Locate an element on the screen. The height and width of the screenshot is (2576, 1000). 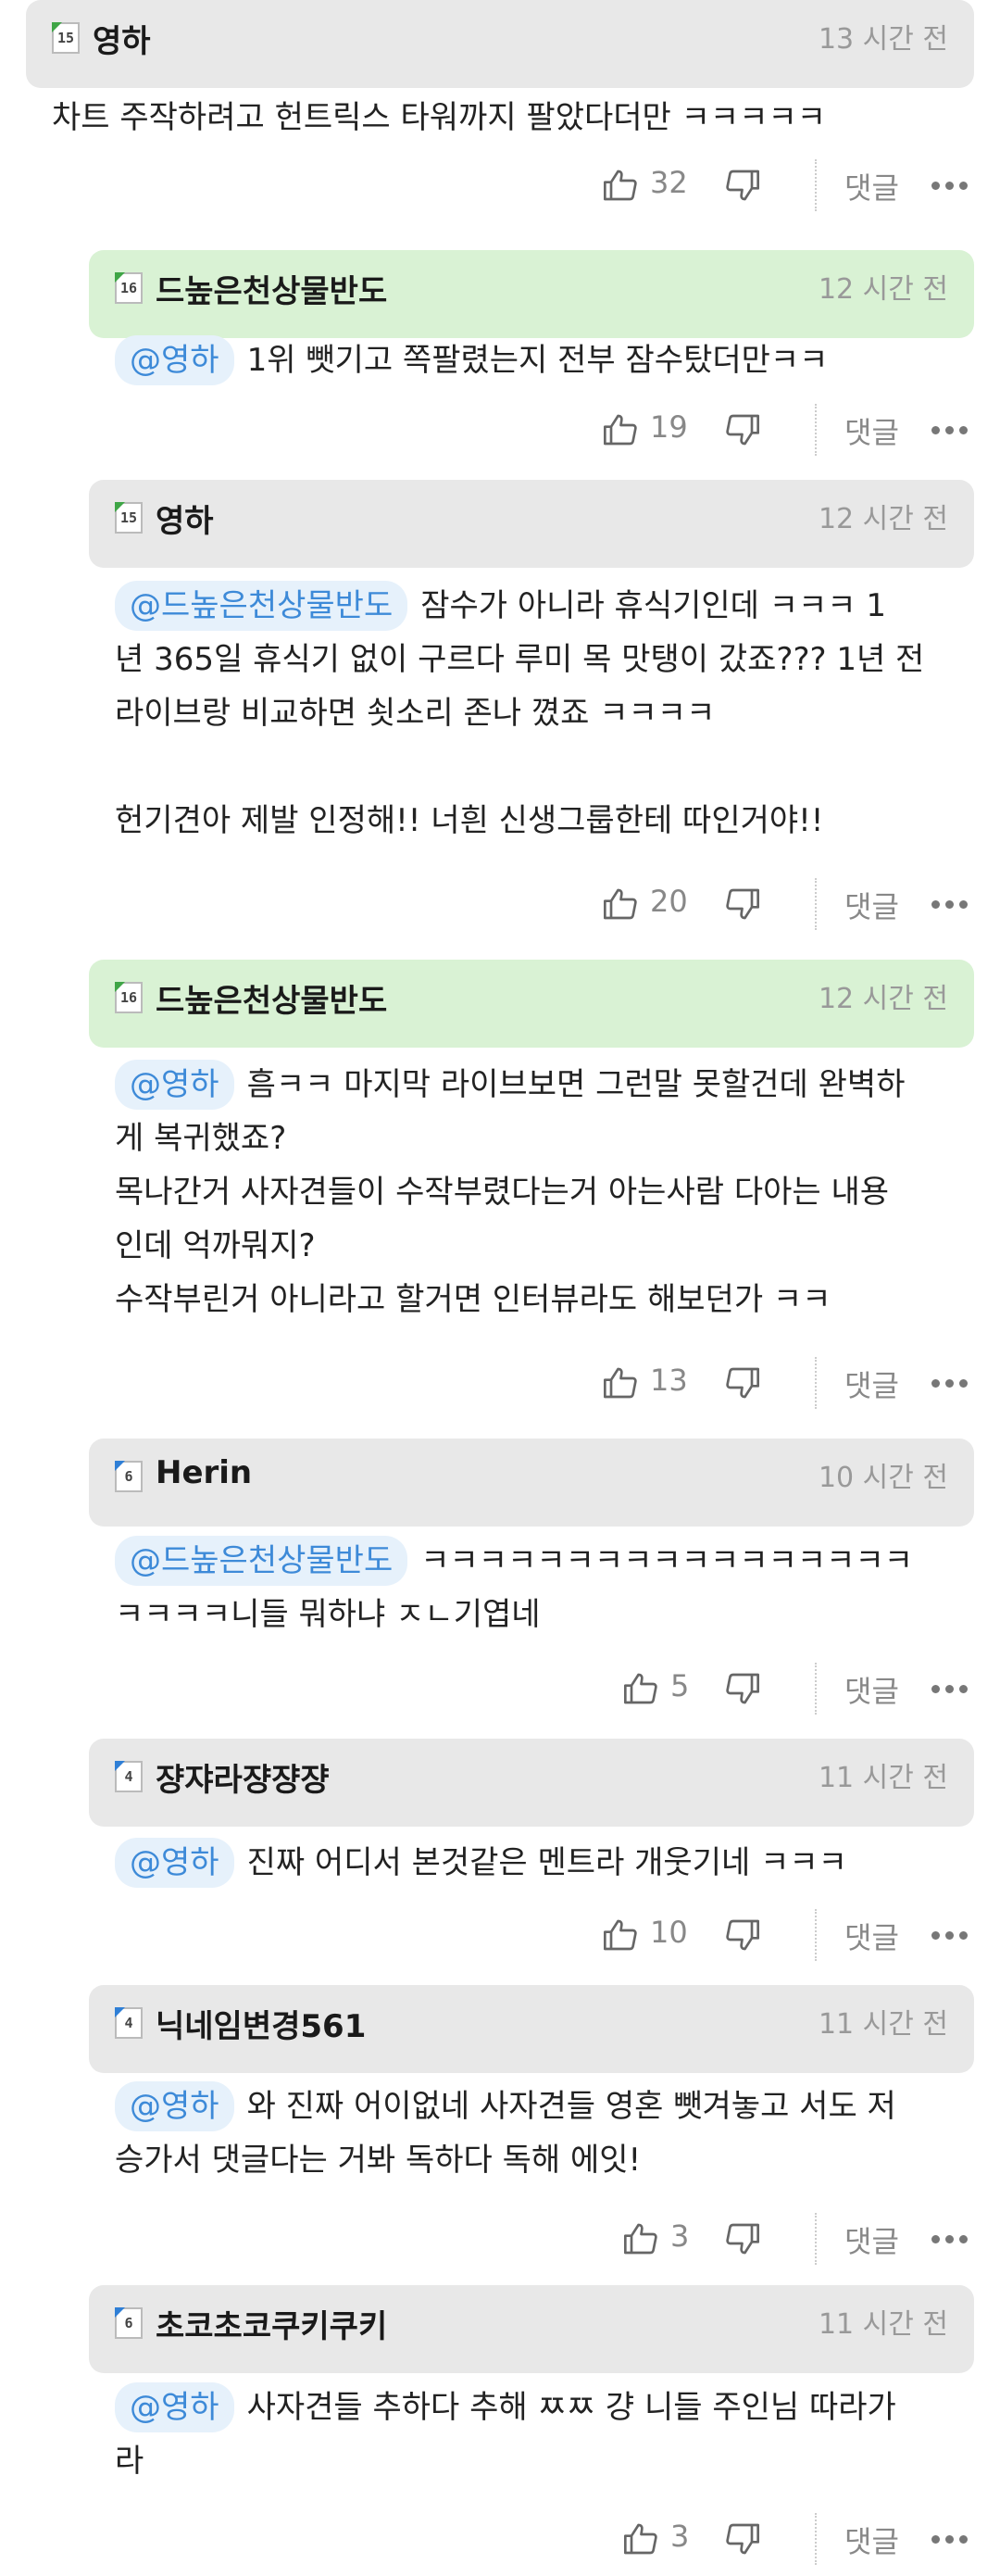
like-count: 13 is located at coordinates (669, 1380).